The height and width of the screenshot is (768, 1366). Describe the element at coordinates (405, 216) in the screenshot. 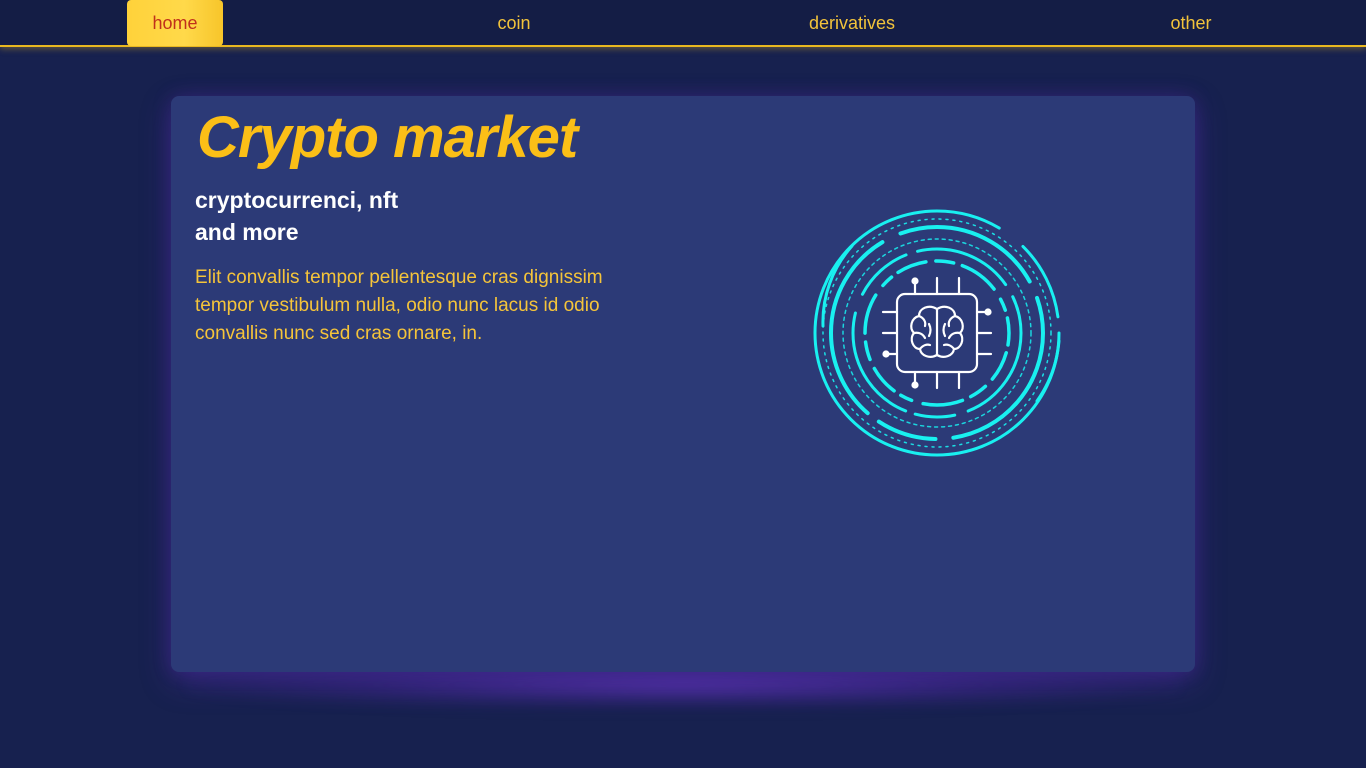

I see `hero-subtitle: cryptocurrenci, nft and more` at that location.